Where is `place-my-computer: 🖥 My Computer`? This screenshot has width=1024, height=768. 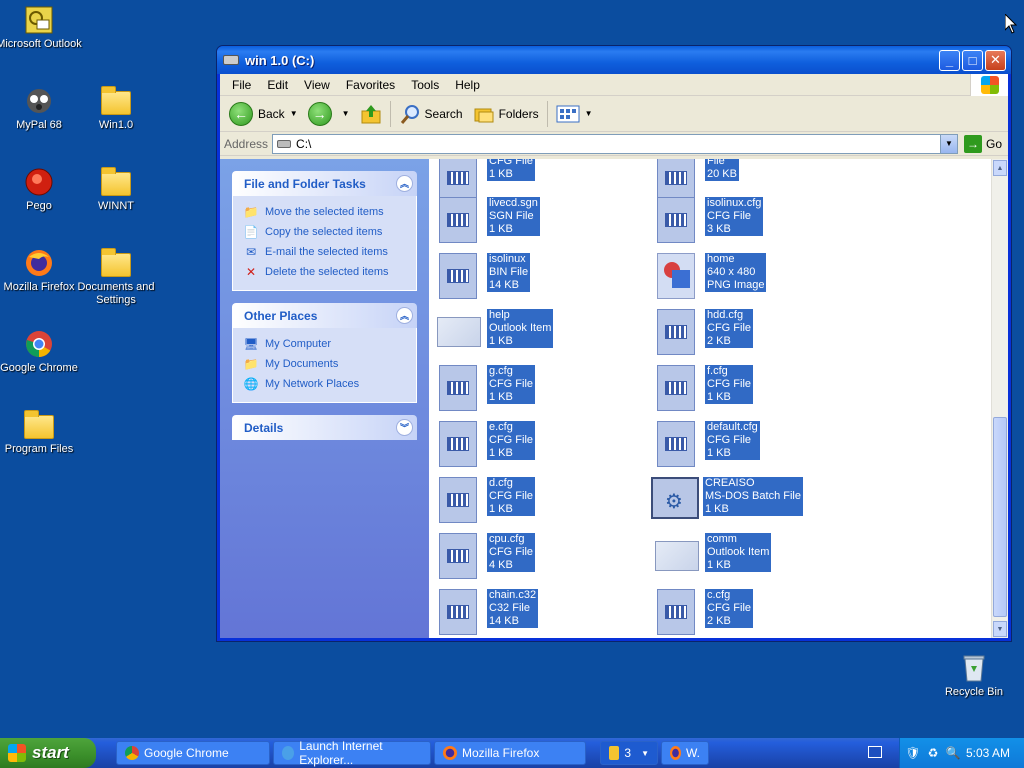 place-my-computer: 🖥 My Computer is located at coordinates (324, 344).